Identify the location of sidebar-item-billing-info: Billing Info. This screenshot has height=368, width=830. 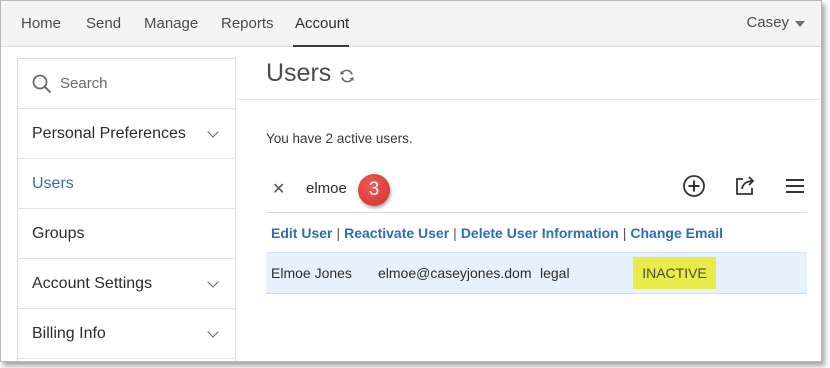
(126, 334).